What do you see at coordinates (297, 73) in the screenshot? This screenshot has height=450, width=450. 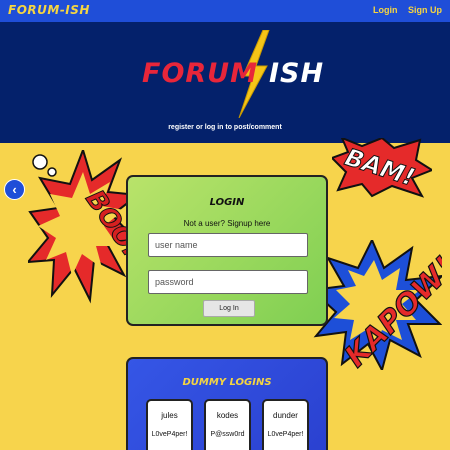 I see `logo-text-ish: ISH` at bounding box center [297, 73].